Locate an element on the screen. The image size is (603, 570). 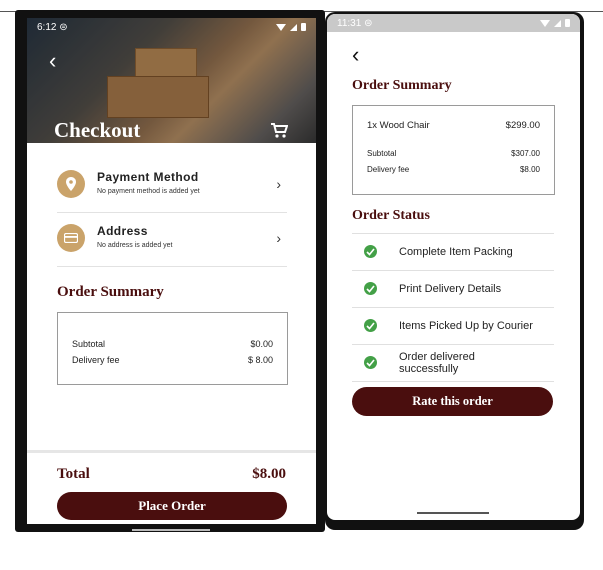
address-title: Address is located at coordinates (122, 231).